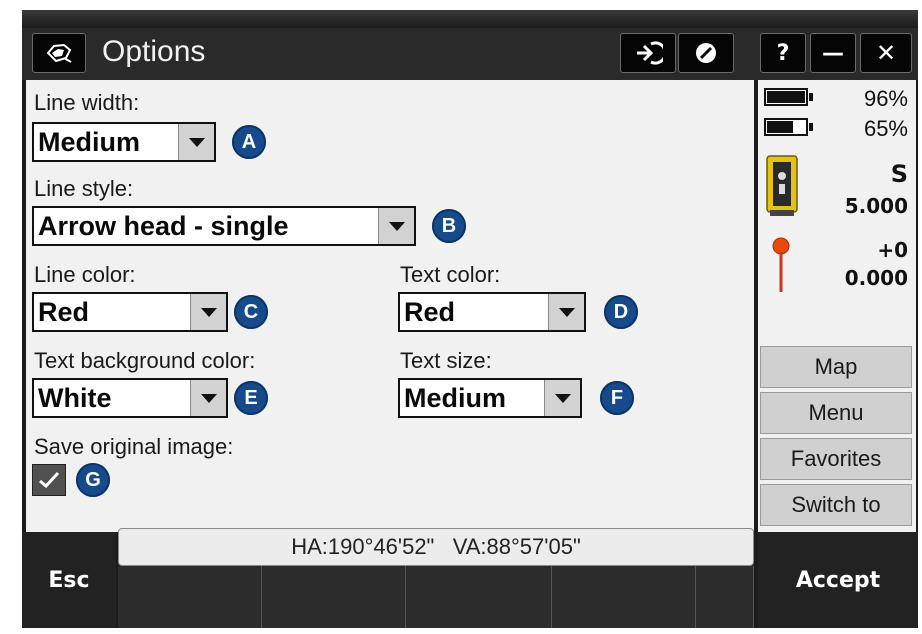  I want to click on angle-readout: HA:190°46'52" VA:88°57'05", so click(436, 546).